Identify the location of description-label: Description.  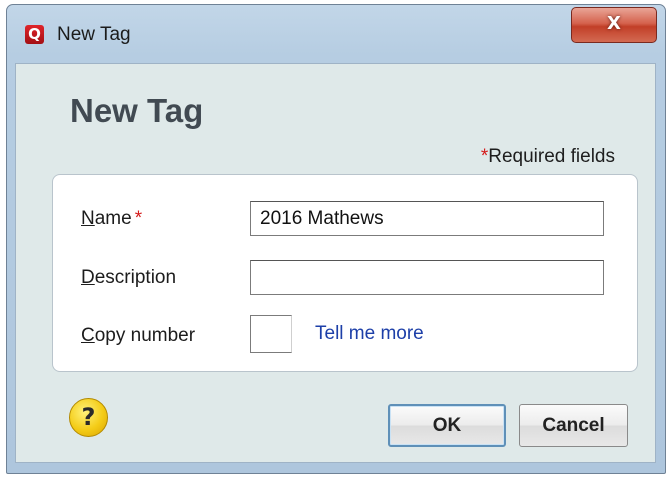
(128, 278).